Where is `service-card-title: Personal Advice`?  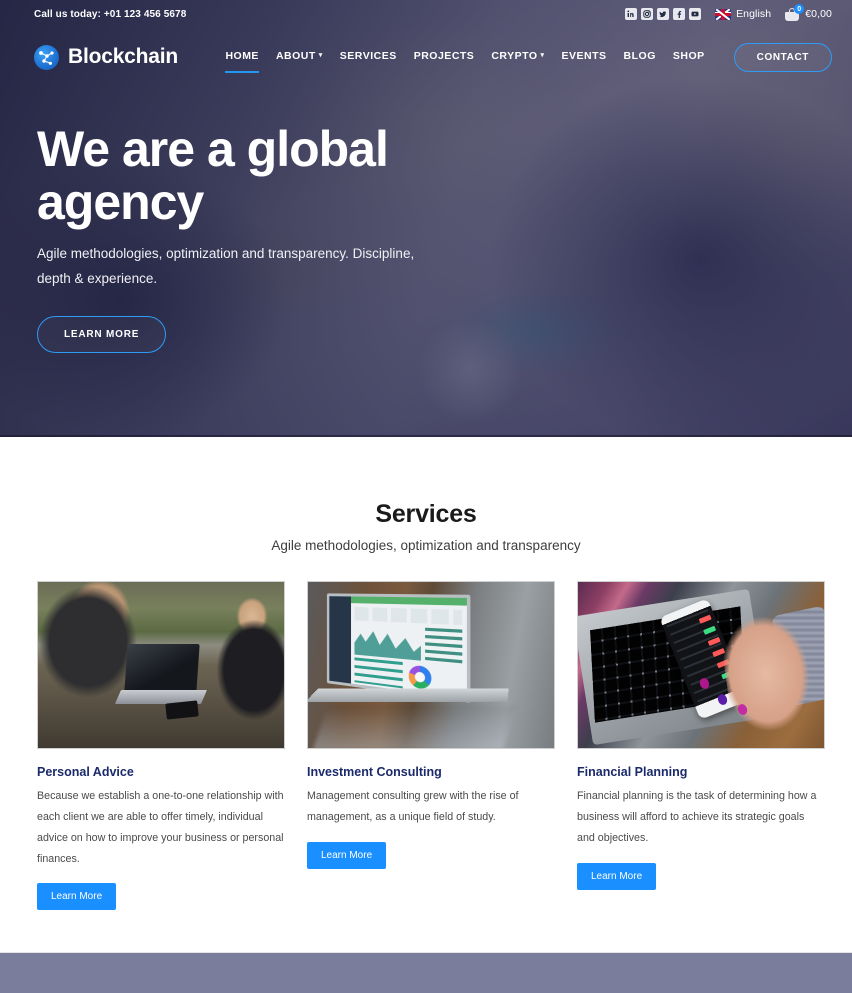 service-card-title: Personal Advice is located at coordinates (85, 772).